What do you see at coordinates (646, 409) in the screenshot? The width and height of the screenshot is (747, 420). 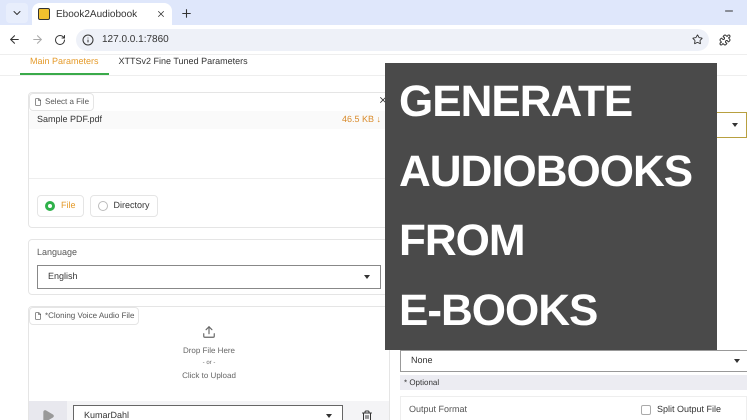 I see `checkbox` at bounding box center [646, 409].